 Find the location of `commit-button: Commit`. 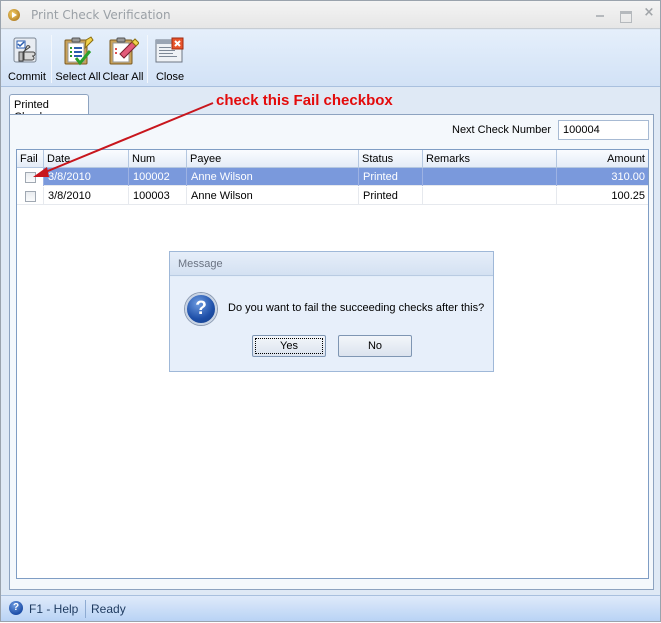

commit-button: Commit is located at coordinates (27, 60).